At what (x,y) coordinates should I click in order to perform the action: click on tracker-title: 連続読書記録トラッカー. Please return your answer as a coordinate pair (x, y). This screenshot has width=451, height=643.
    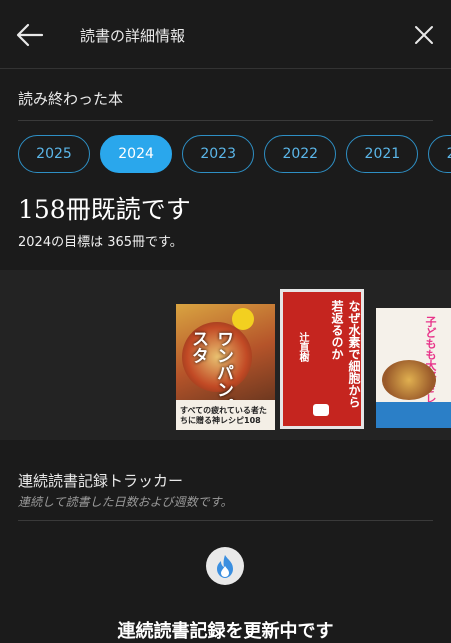
    Looking at the image, I should click on (101, 481).